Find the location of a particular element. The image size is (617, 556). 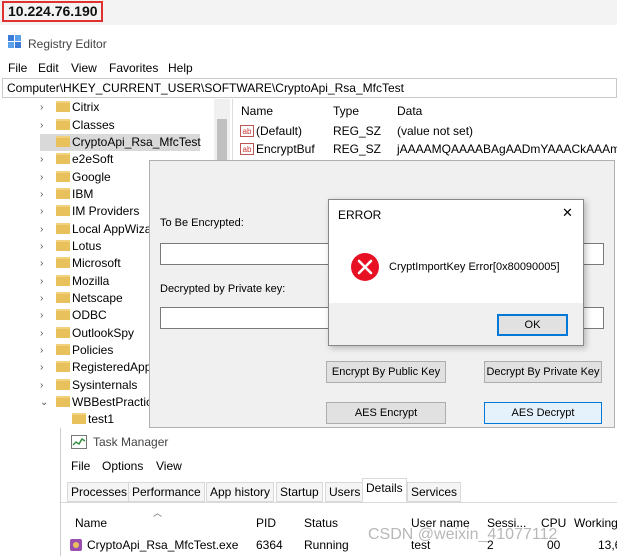

value-row: ab (Default) REG_SZ (value not set) is located at coordinates (426, 131).